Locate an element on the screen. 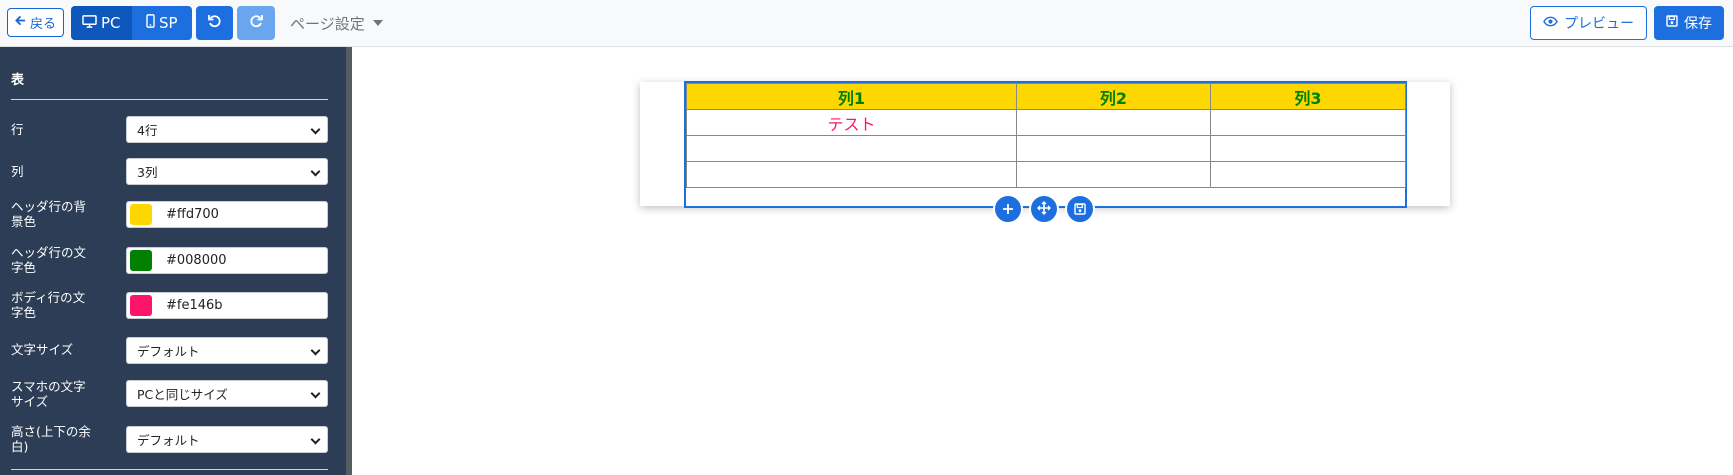 The width and height of the screenshot is (1733, 475). undo-icon is located at coordinates (215, 23).